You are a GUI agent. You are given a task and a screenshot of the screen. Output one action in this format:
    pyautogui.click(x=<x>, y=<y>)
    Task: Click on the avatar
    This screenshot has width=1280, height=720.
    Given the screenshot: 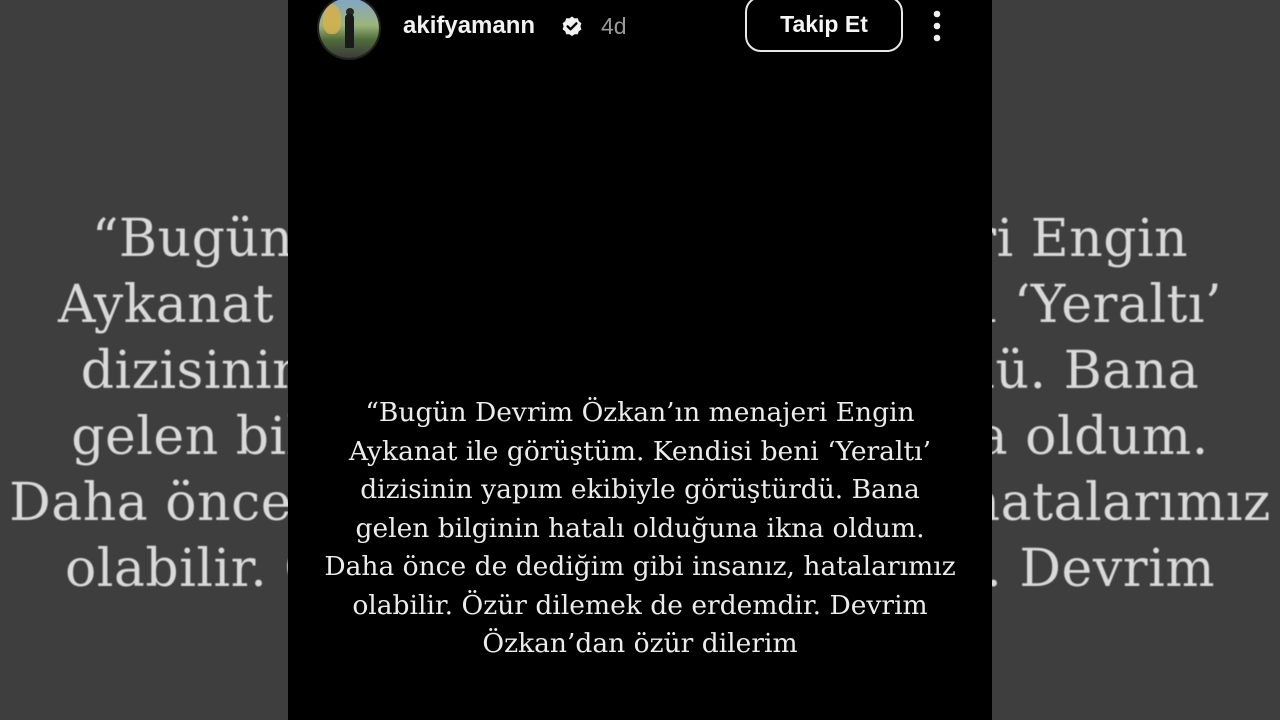 What is the action you would take?
    pyautogui.click(x=349, y=29)
    